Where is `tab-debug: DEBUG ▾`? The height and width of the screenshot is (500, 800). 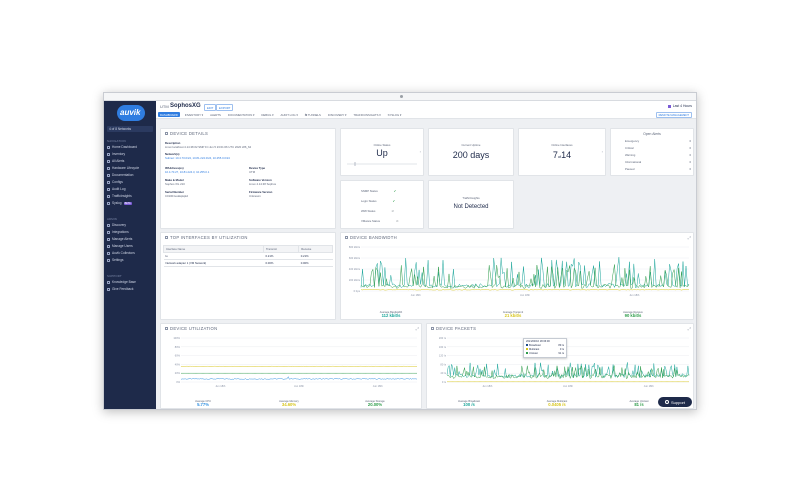 tab-debug: DEBUG ▾ is located at coordinates (267, 114).